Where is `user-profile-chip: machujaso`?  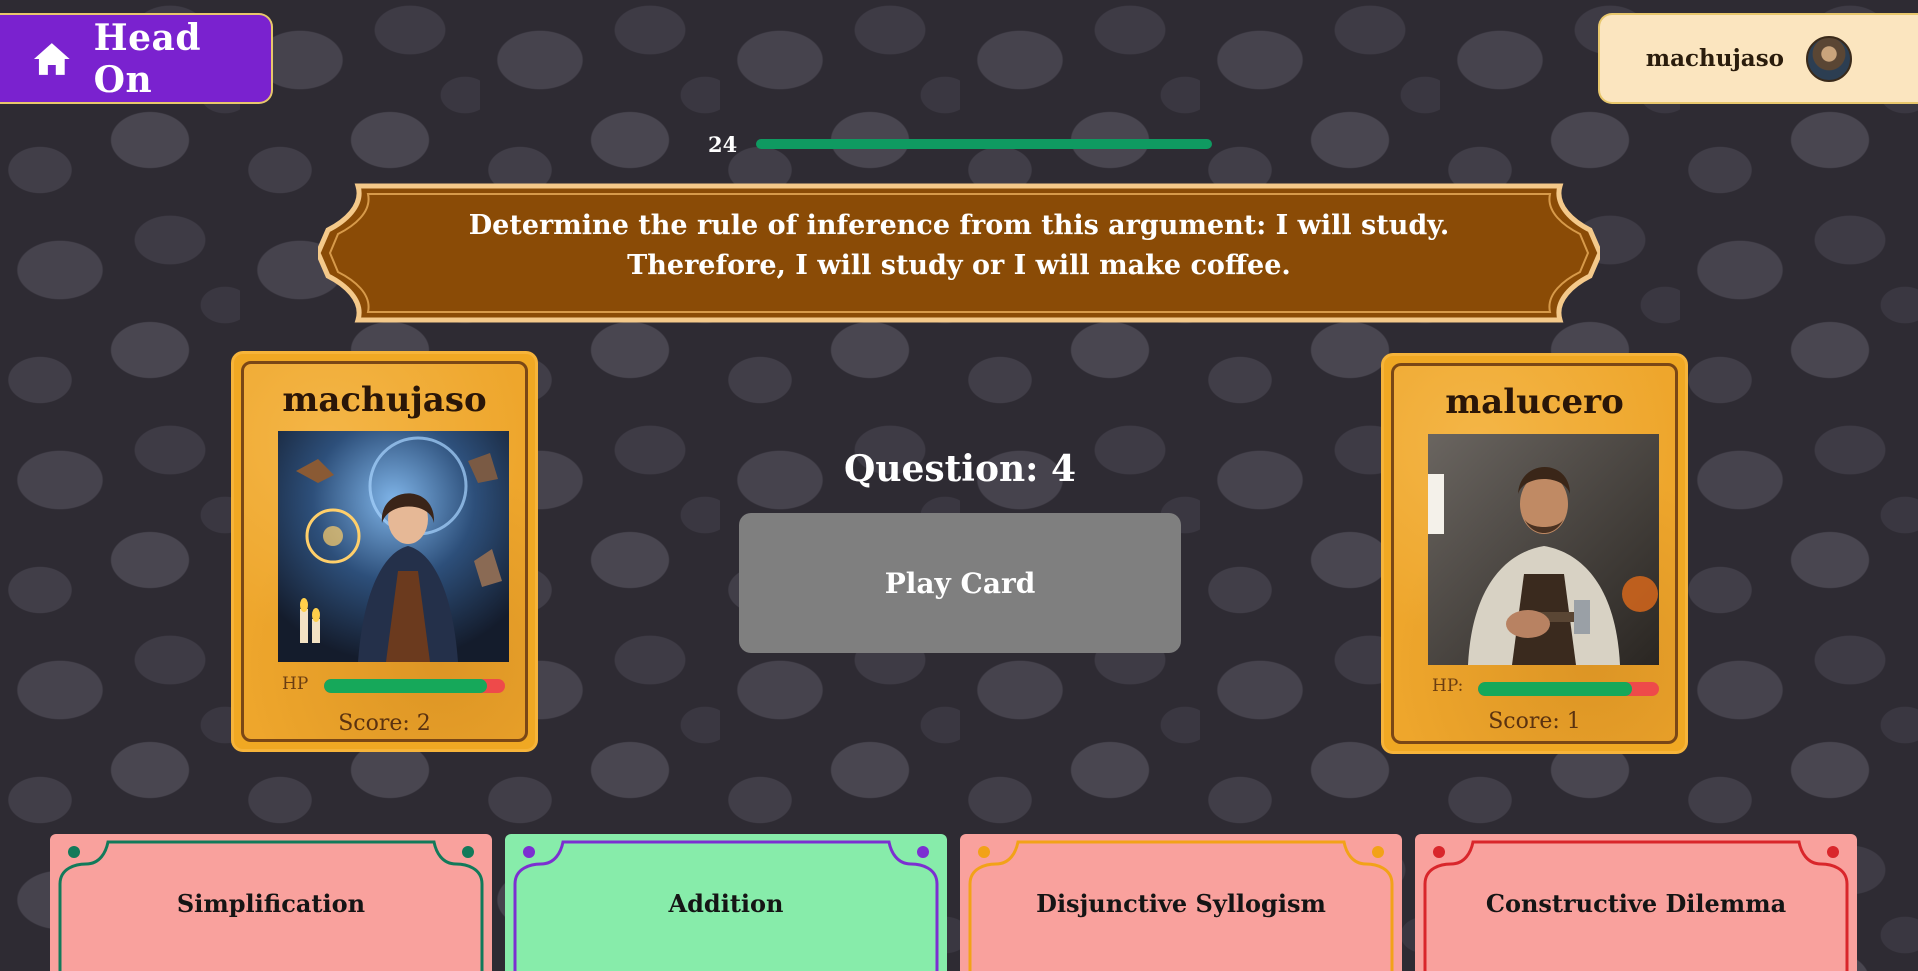 user-profile-chip: machujaso is located at coordinates (1758, 58).